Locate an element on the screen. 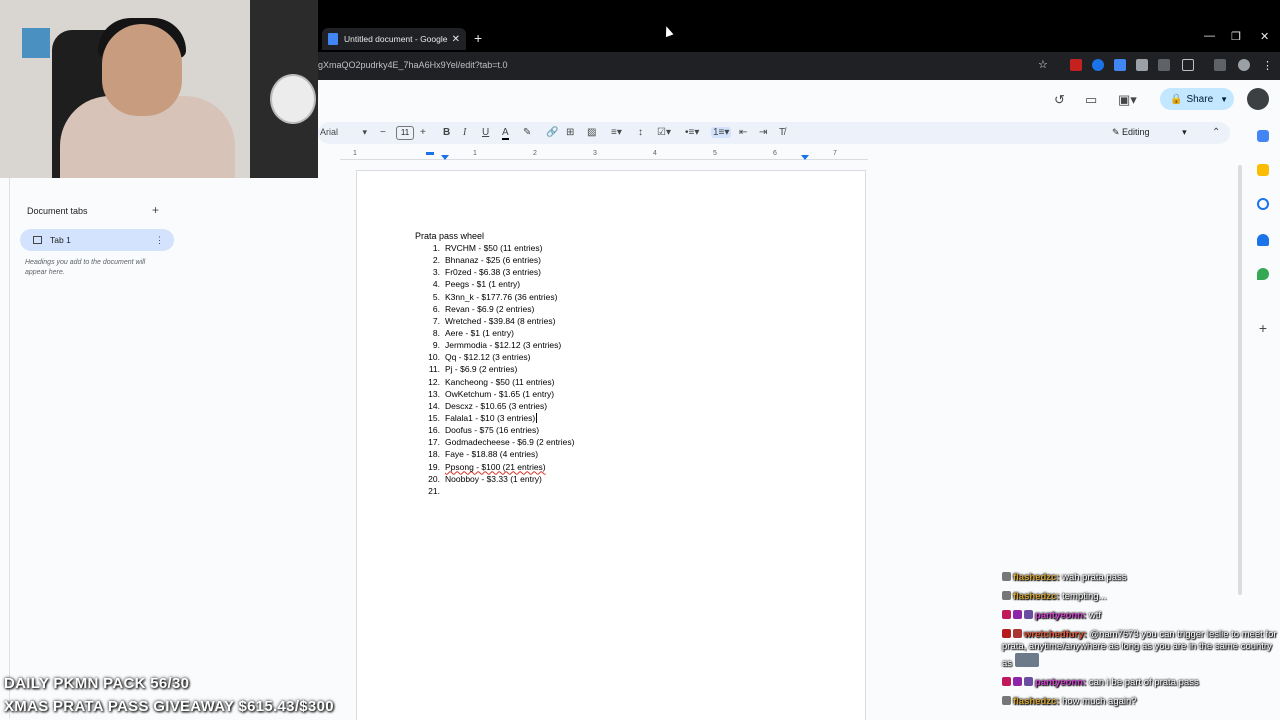 The image size is (1280, 720). decrease-font-size-icon: − is located at coordinates (383, 132).